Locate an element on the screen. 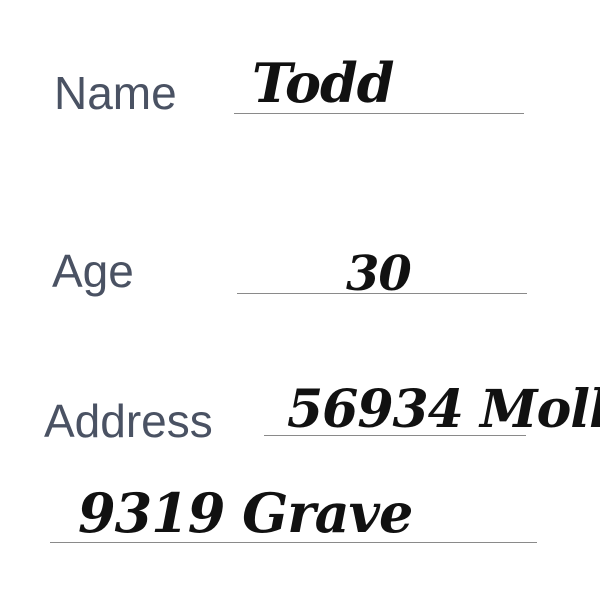  address-label: Address is located at coordinates (128, 421).